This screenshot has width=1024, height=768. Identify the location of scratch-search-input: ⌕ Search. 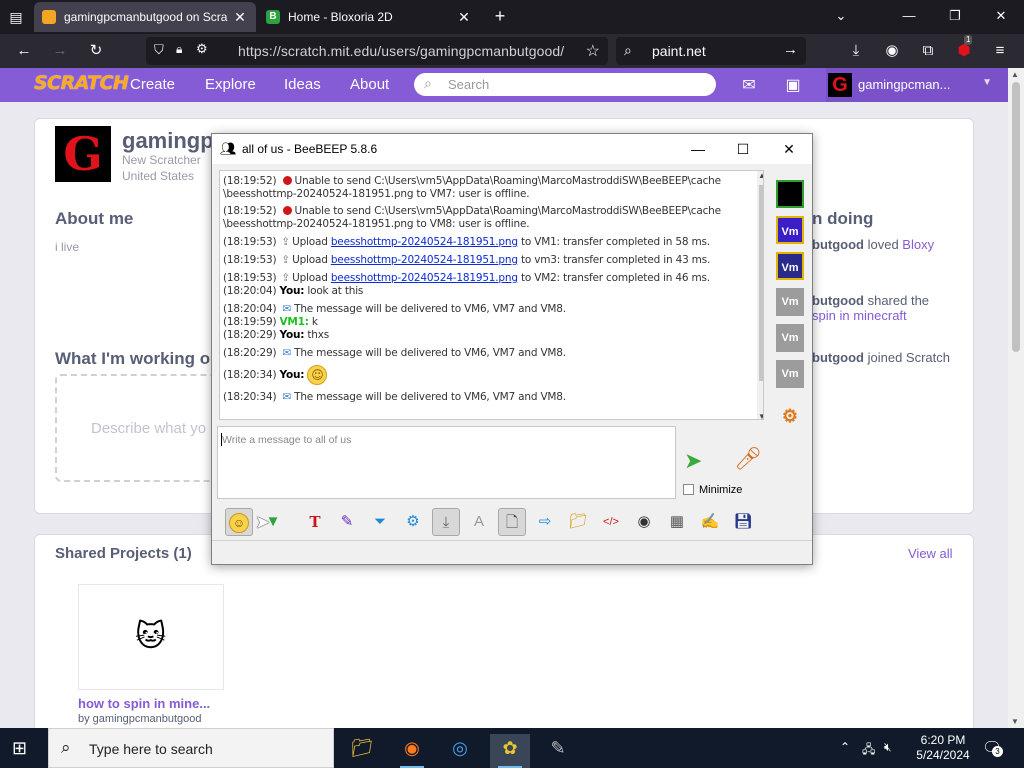
(565, 84).